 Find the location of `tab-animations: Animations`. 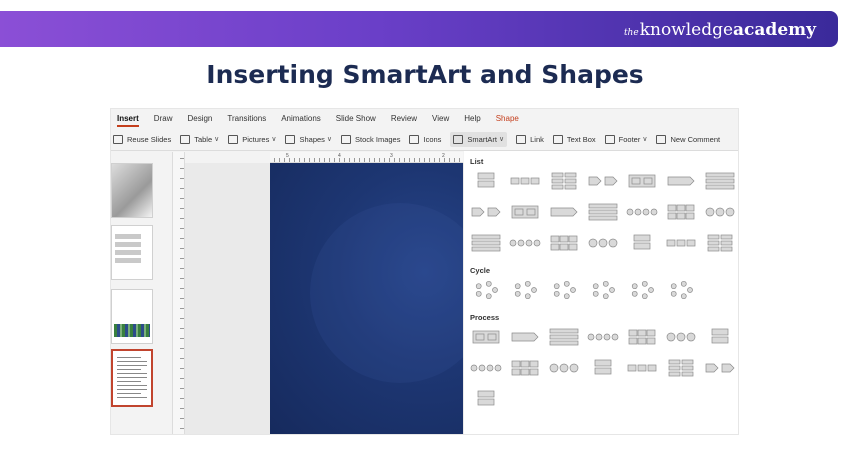

tab-animations: Animations is located at coordinates (301, 118).